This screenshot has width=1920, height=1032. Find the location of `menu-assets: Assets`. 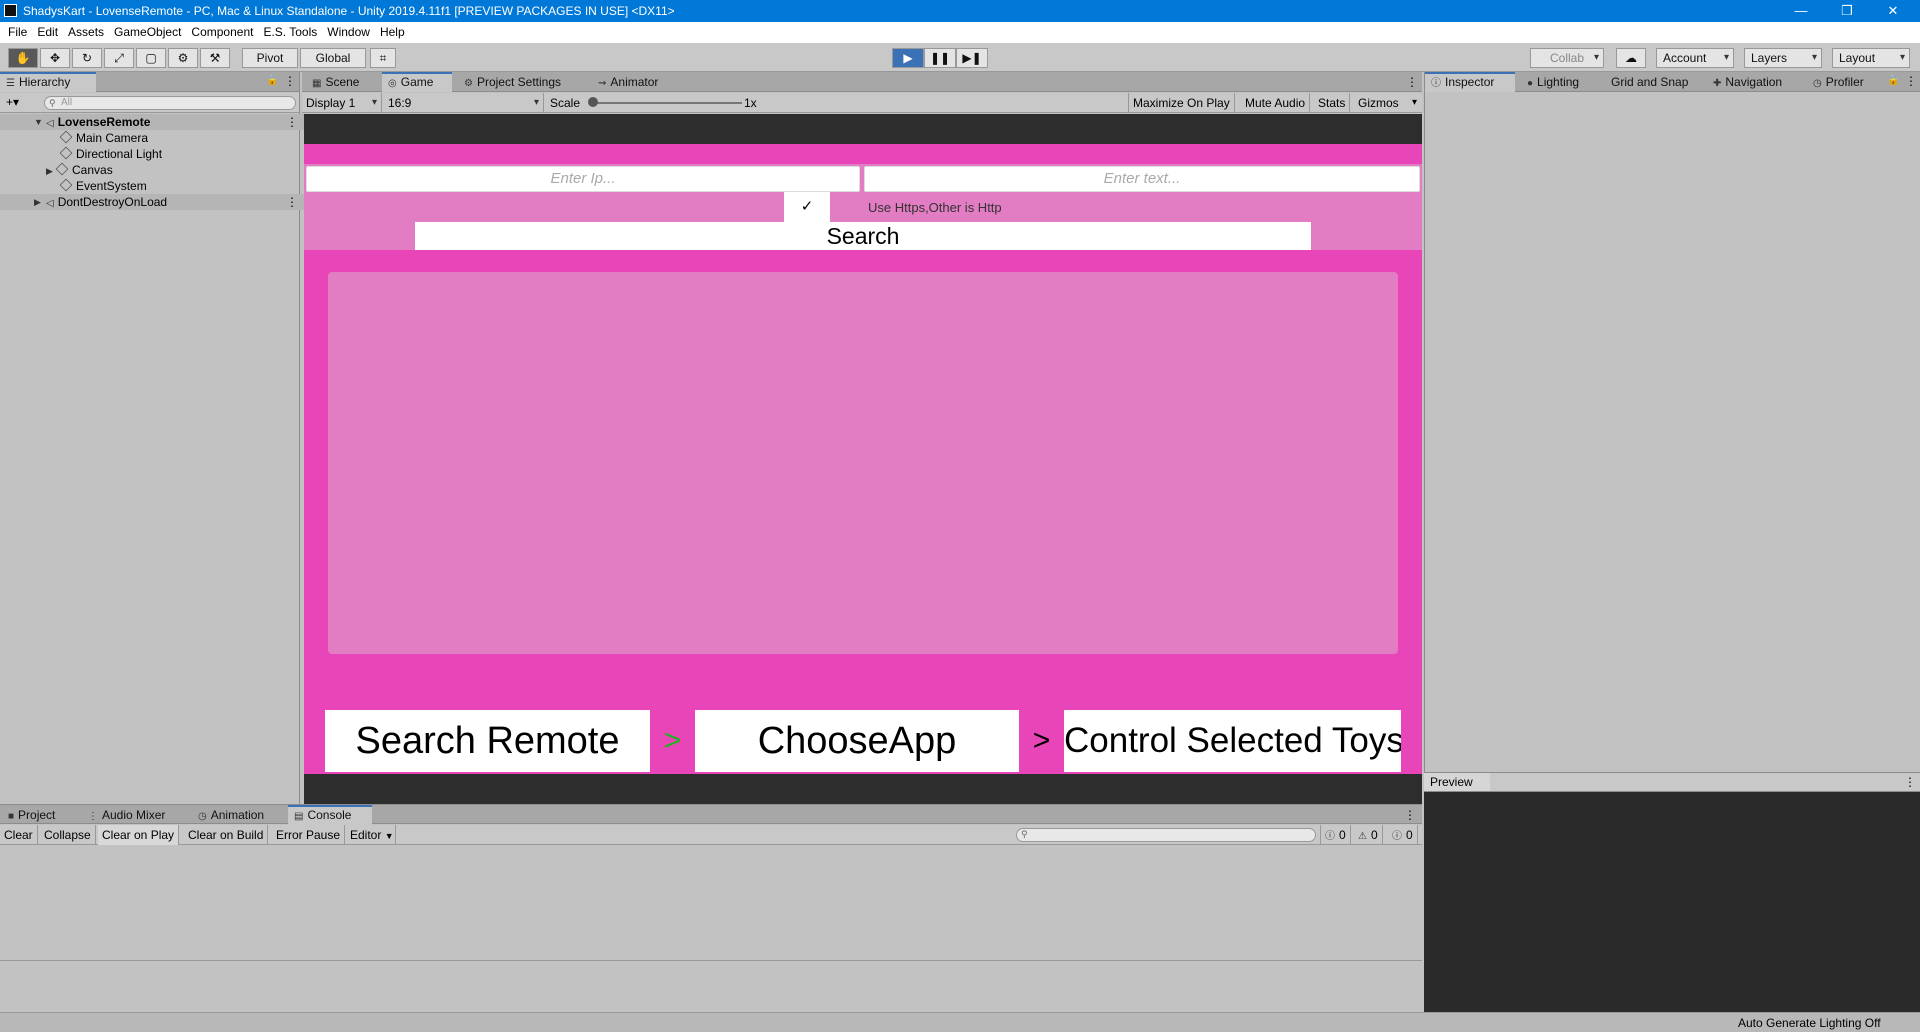

menu-assets: Assets is located at coordinates (86, 32).